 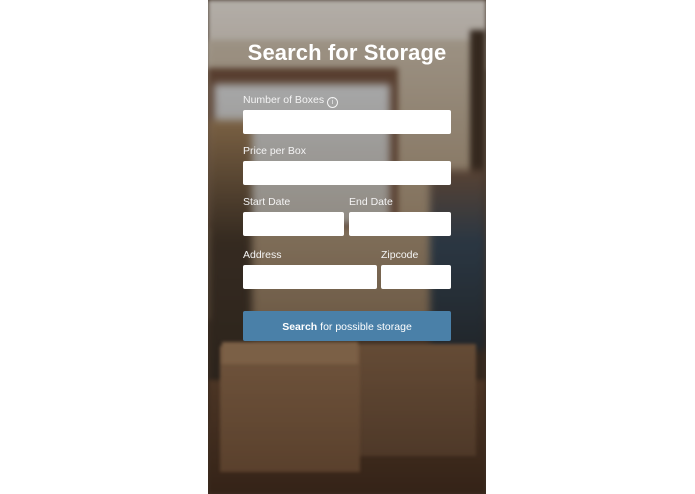 I want to click on end-date-input, so click(x=400, y=224).